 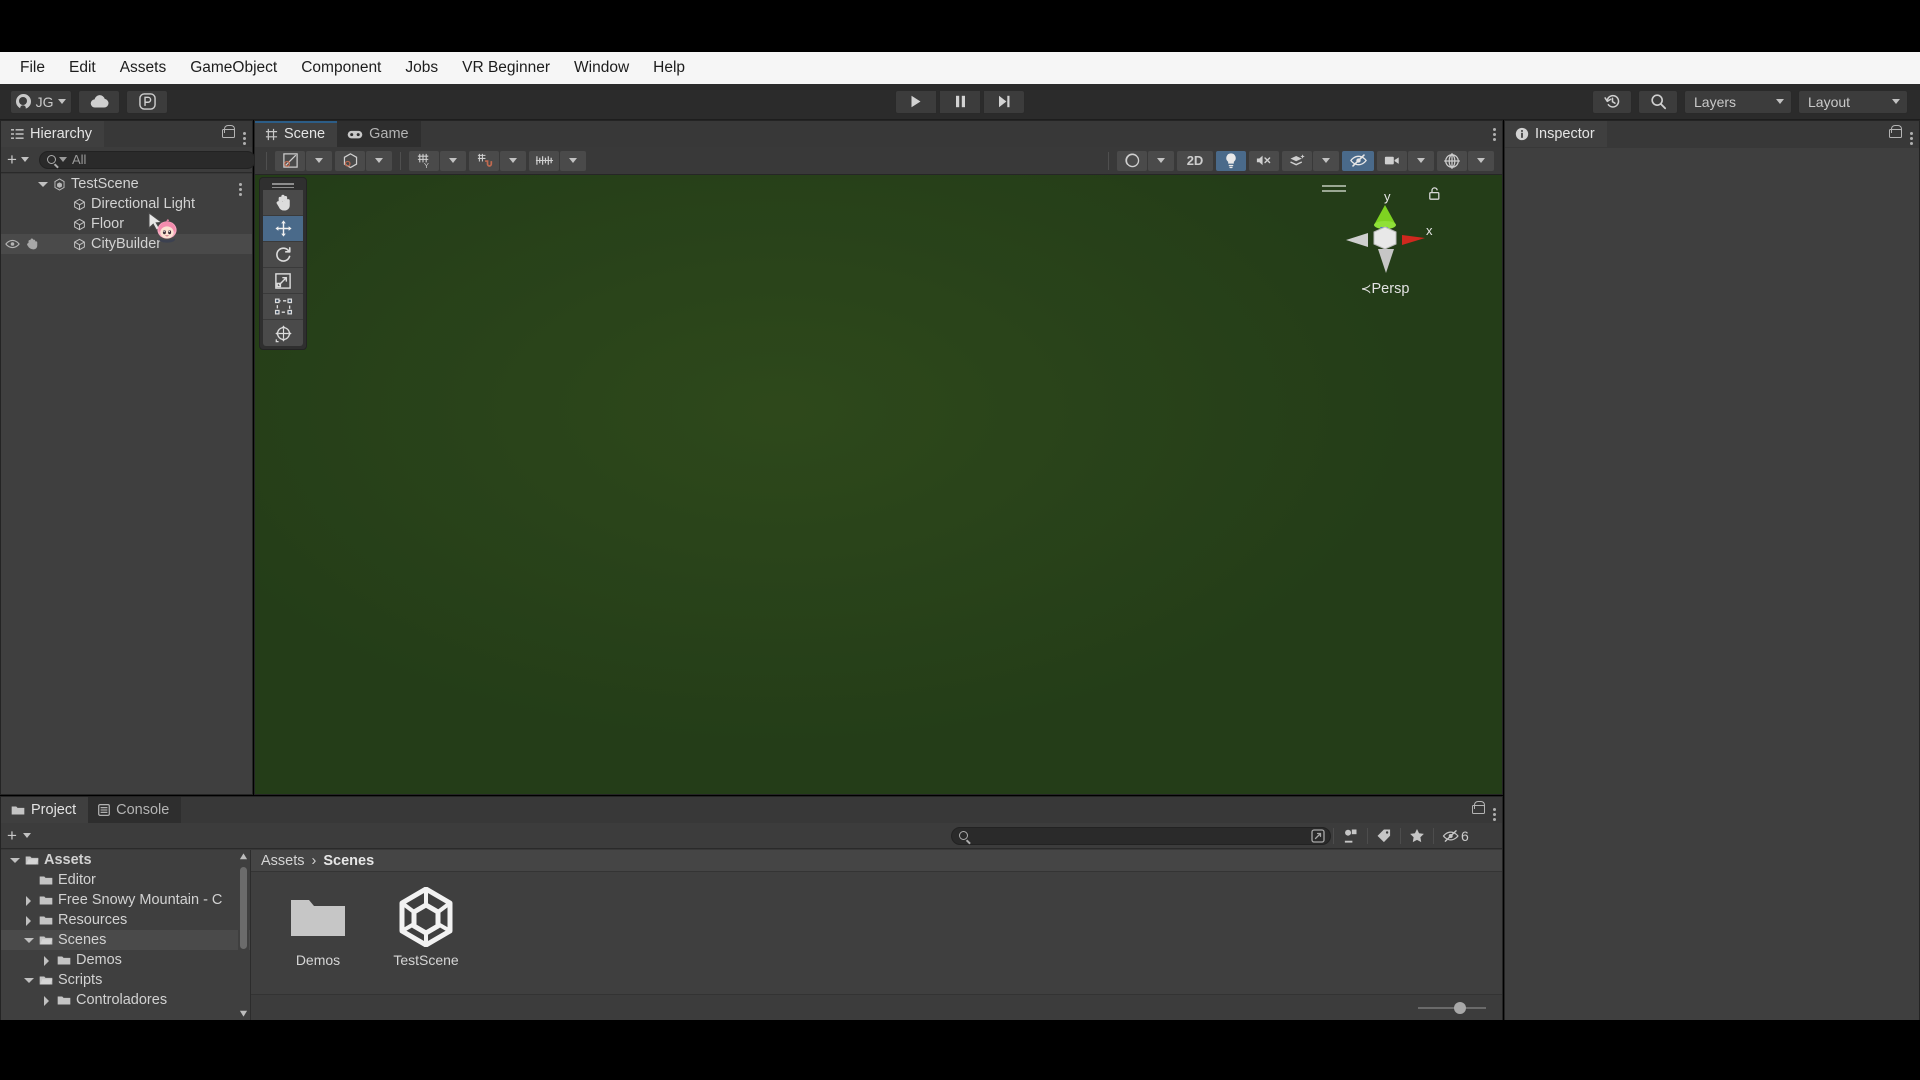 I want to click on hierarchy-search-input, so click(x=159, y=159).